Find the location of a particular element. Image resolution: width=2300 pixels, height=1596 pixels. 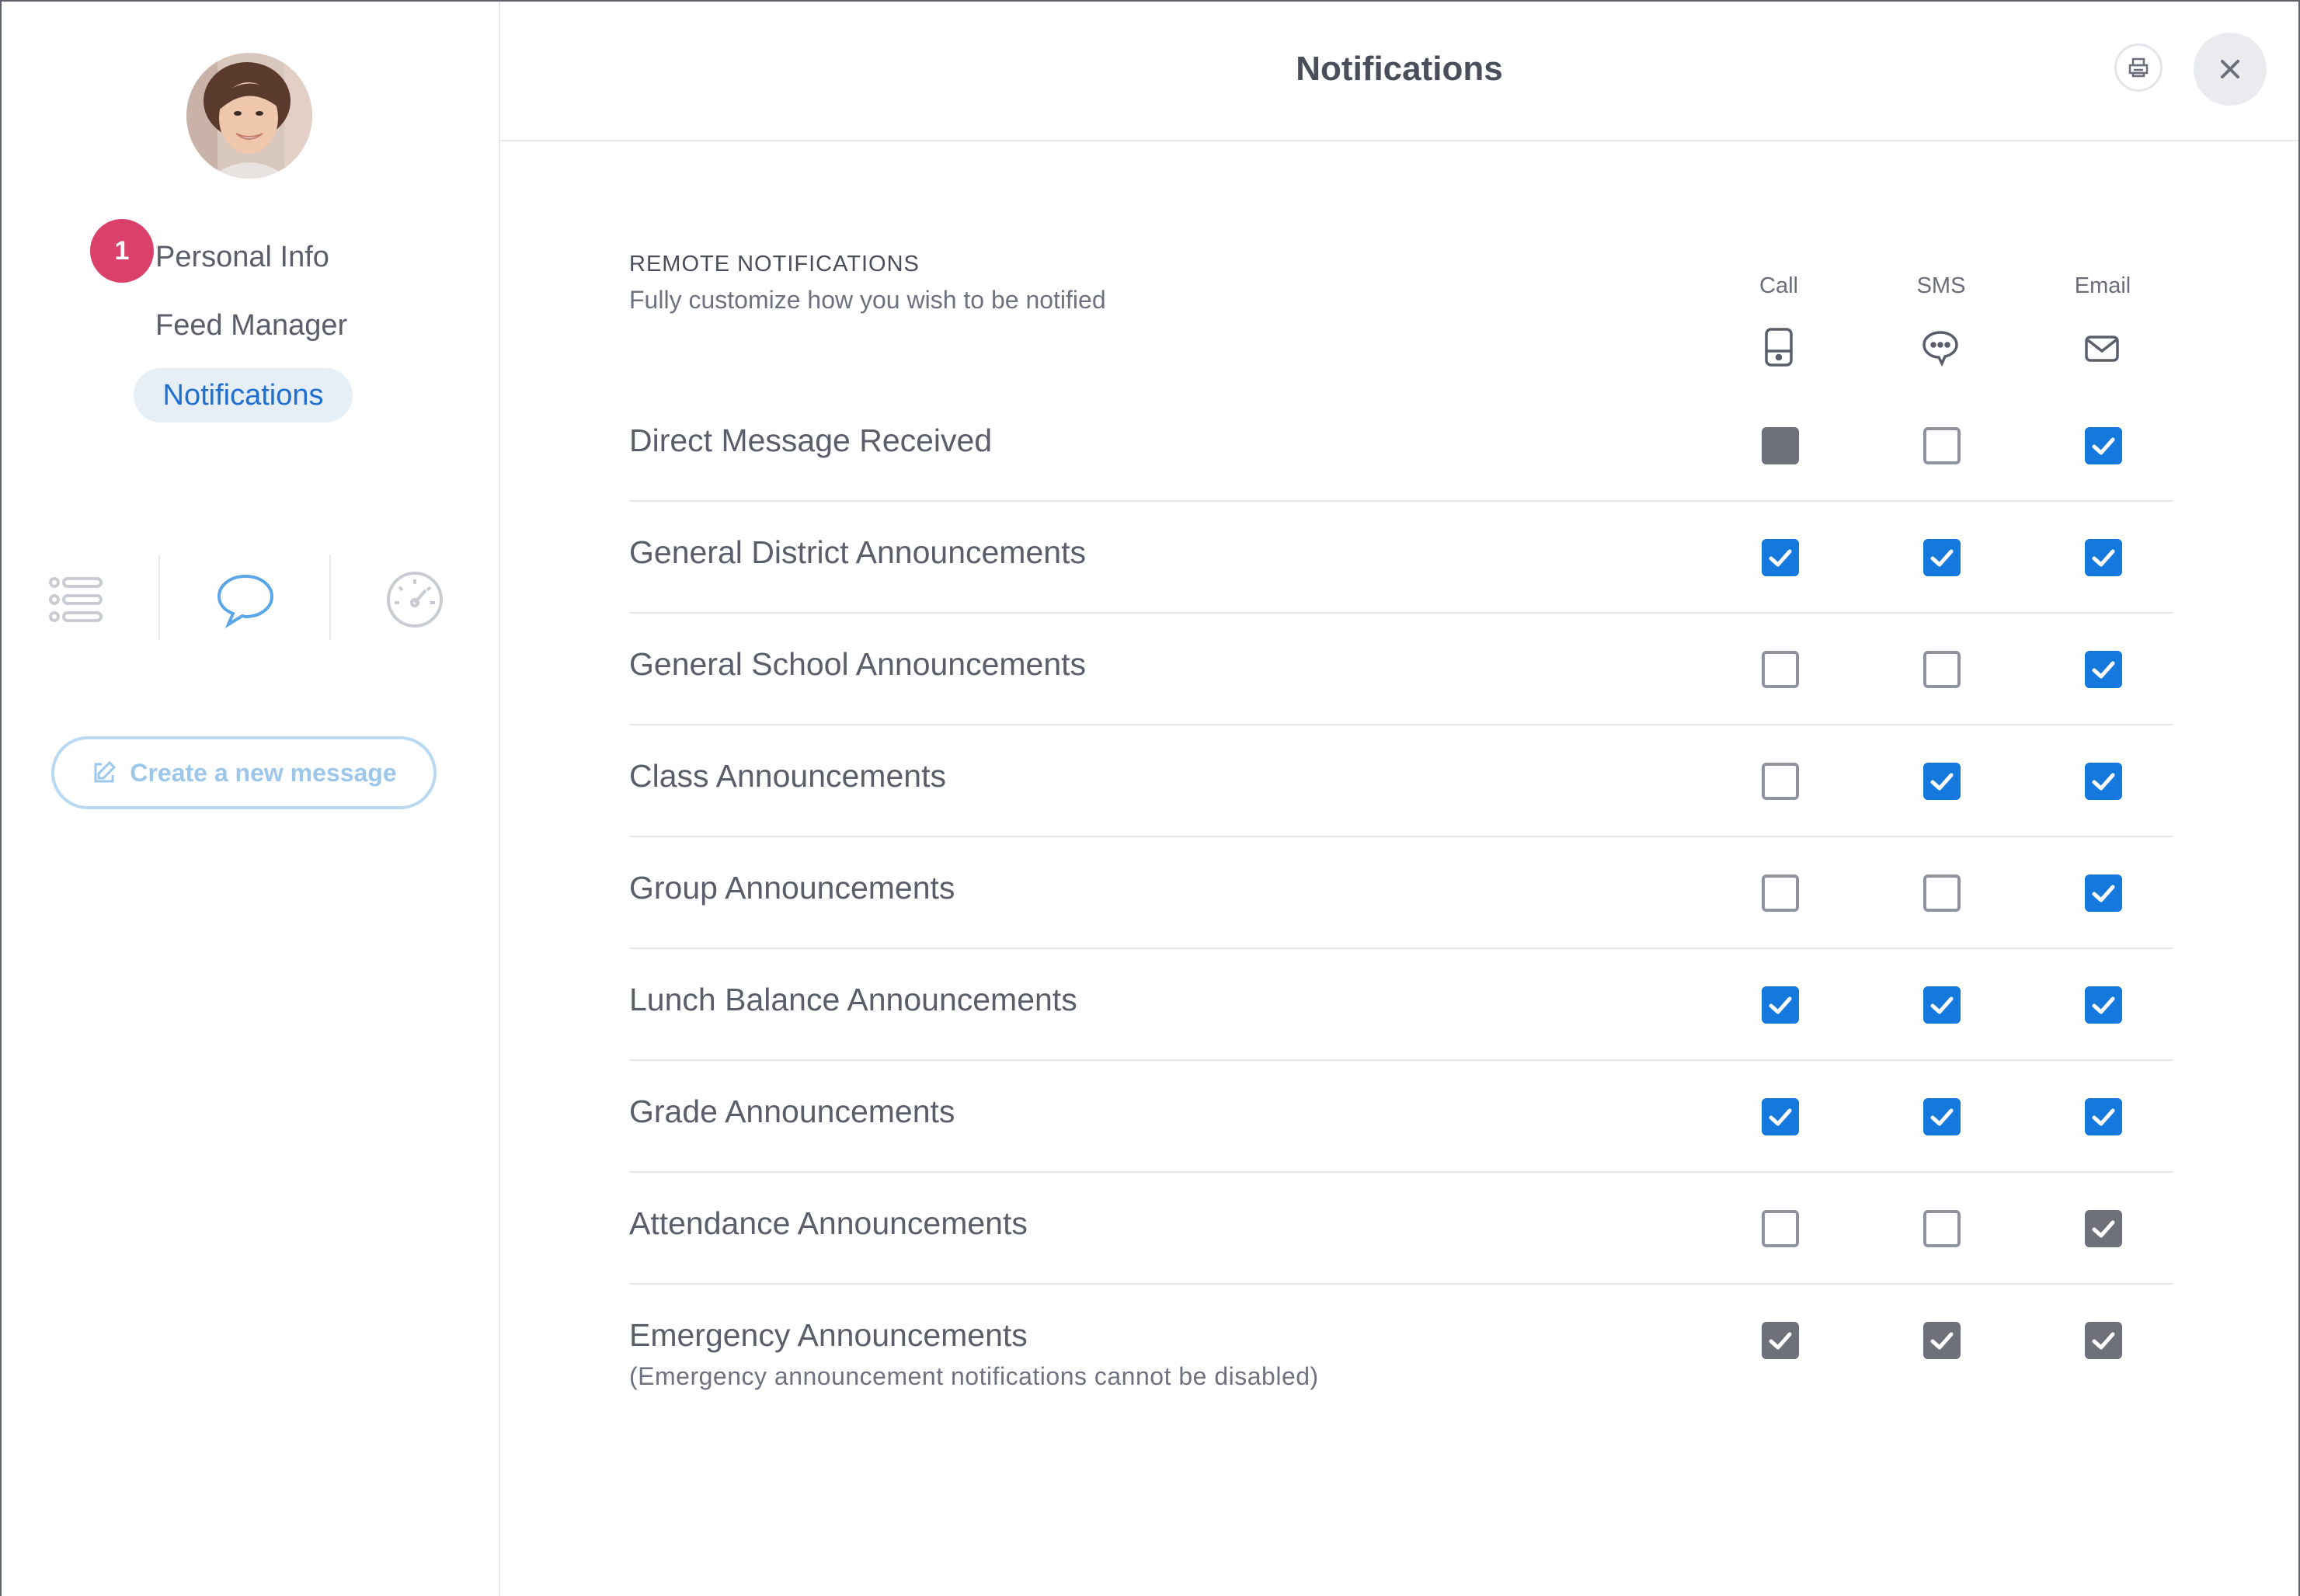

dashboard-gauge-icon is located at coordinates (415, 600).